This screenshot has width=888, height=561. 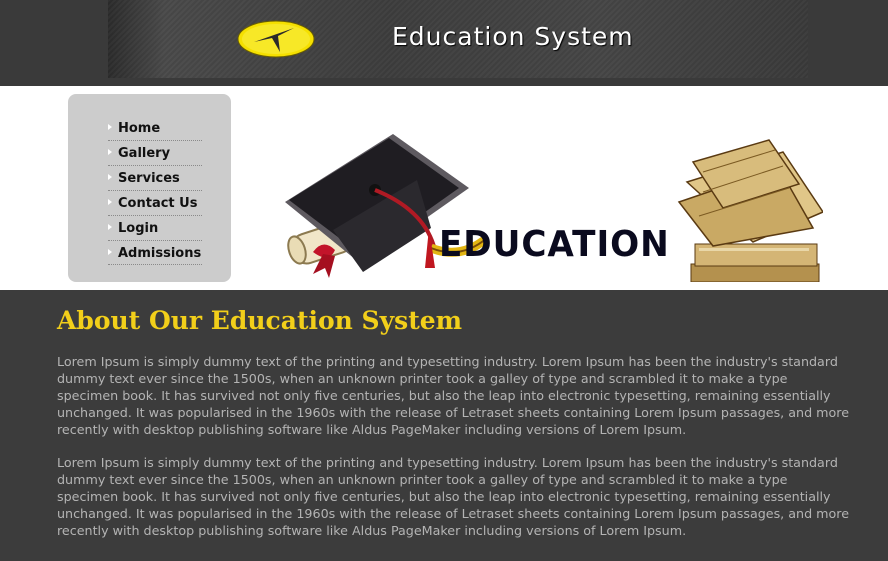 I want to click on nav-item-label: Services, so click(x=149, y=178).